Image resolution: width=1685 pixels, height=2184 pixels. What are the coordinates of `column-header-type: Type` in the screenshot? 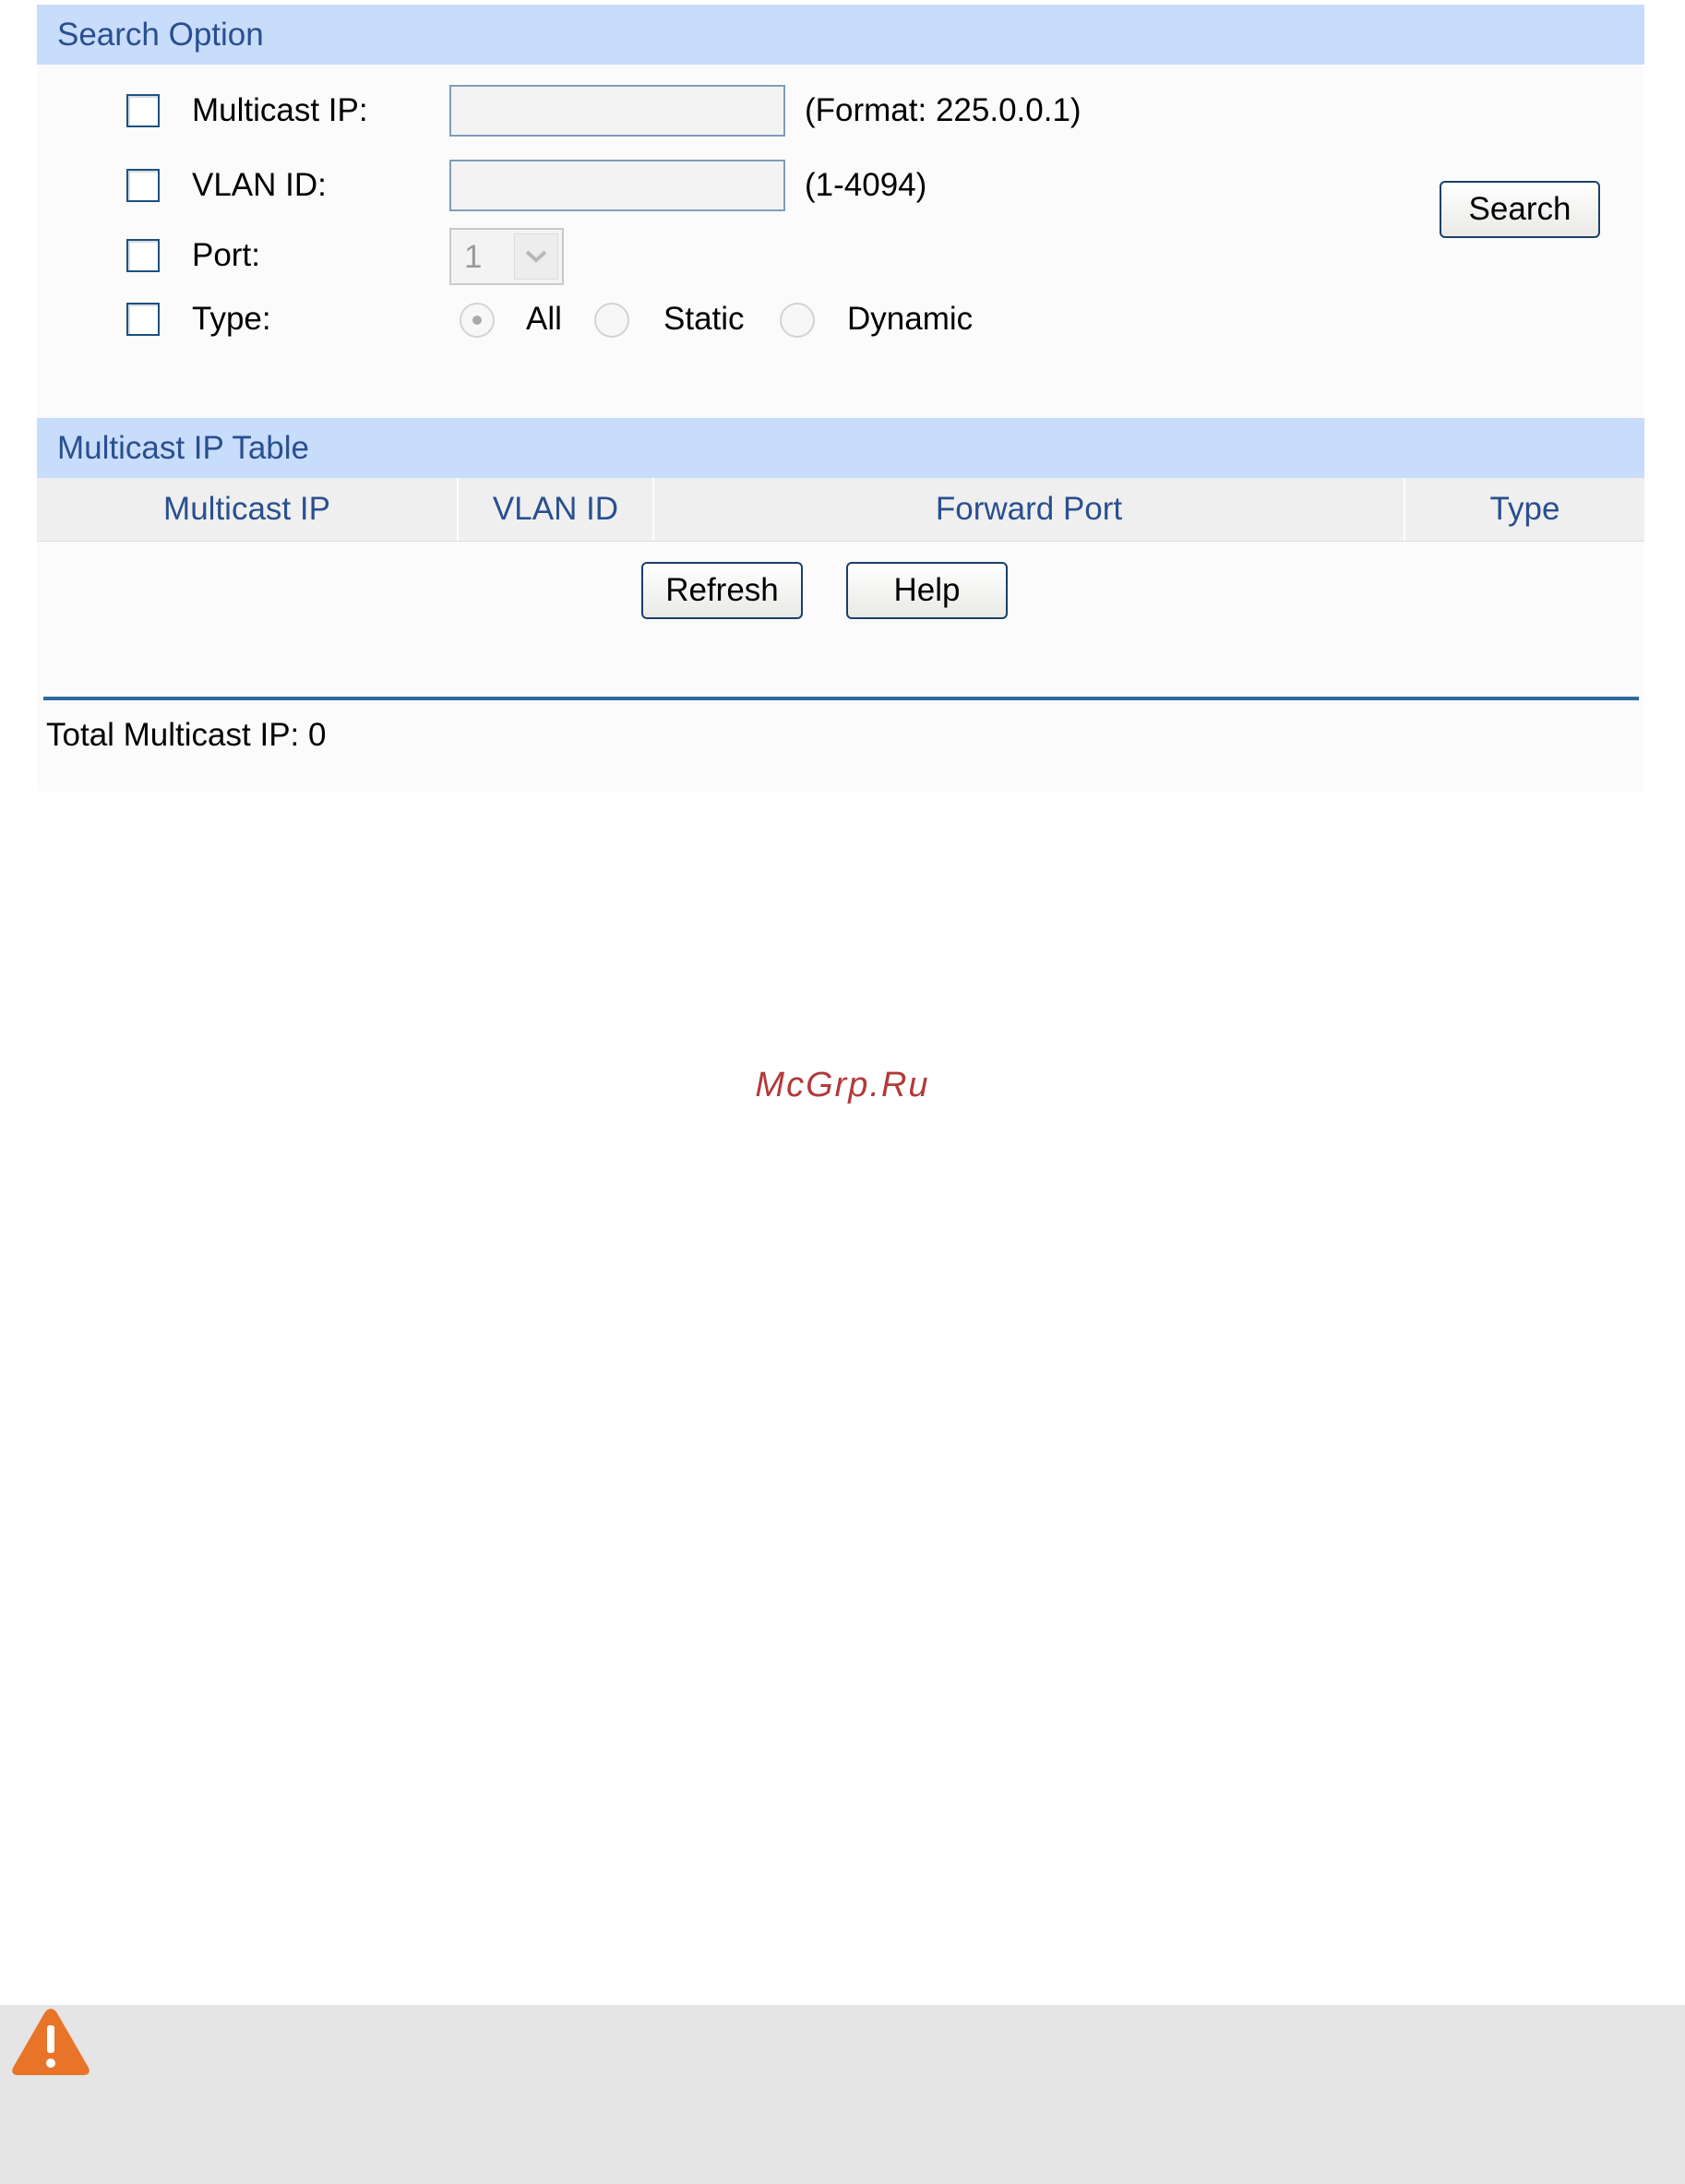 It's located at (1524, 509).